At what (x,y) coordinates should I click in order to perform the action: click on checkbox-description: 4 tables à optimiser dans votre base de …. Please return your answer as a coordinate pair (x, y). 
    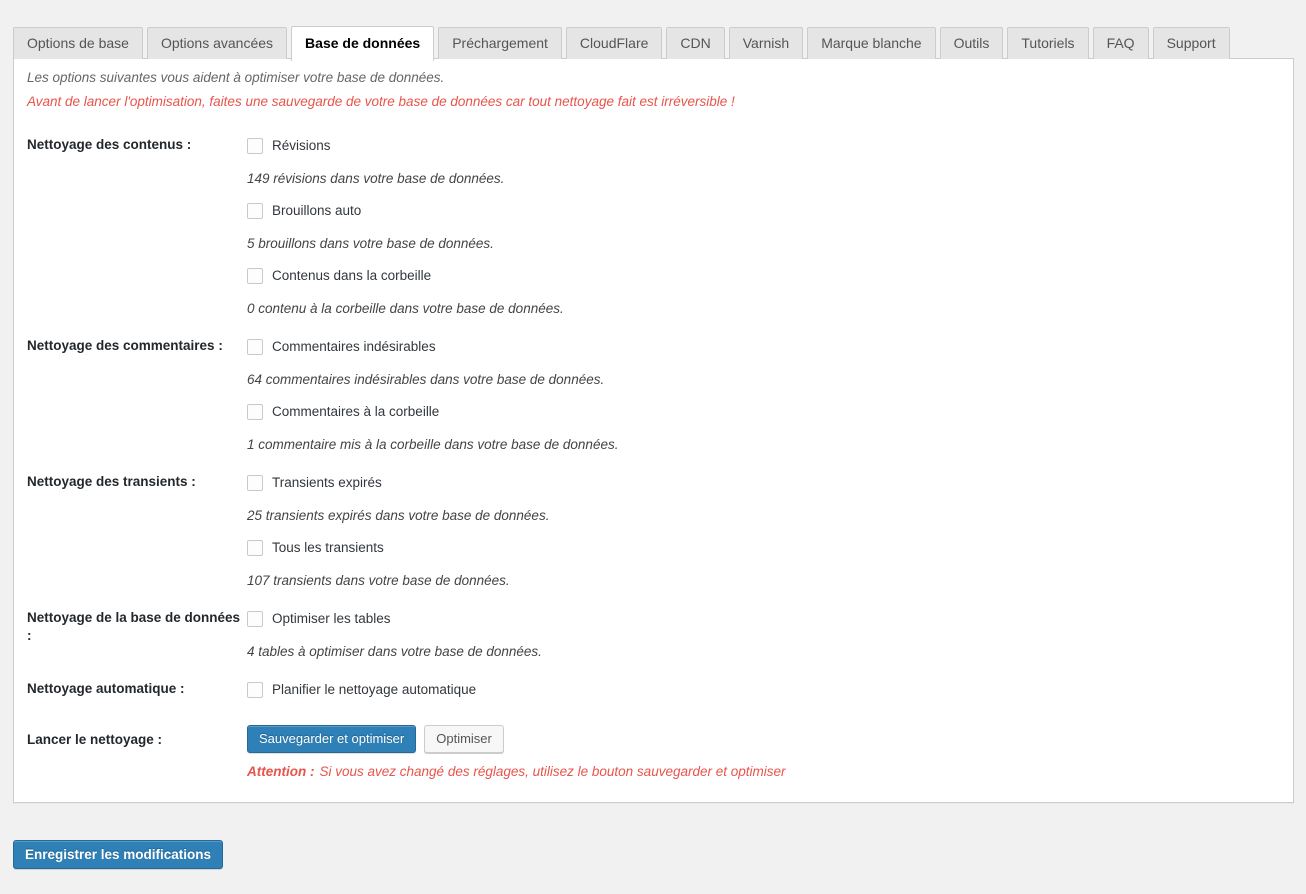
    Looking at the image, I should click on (394, 651).